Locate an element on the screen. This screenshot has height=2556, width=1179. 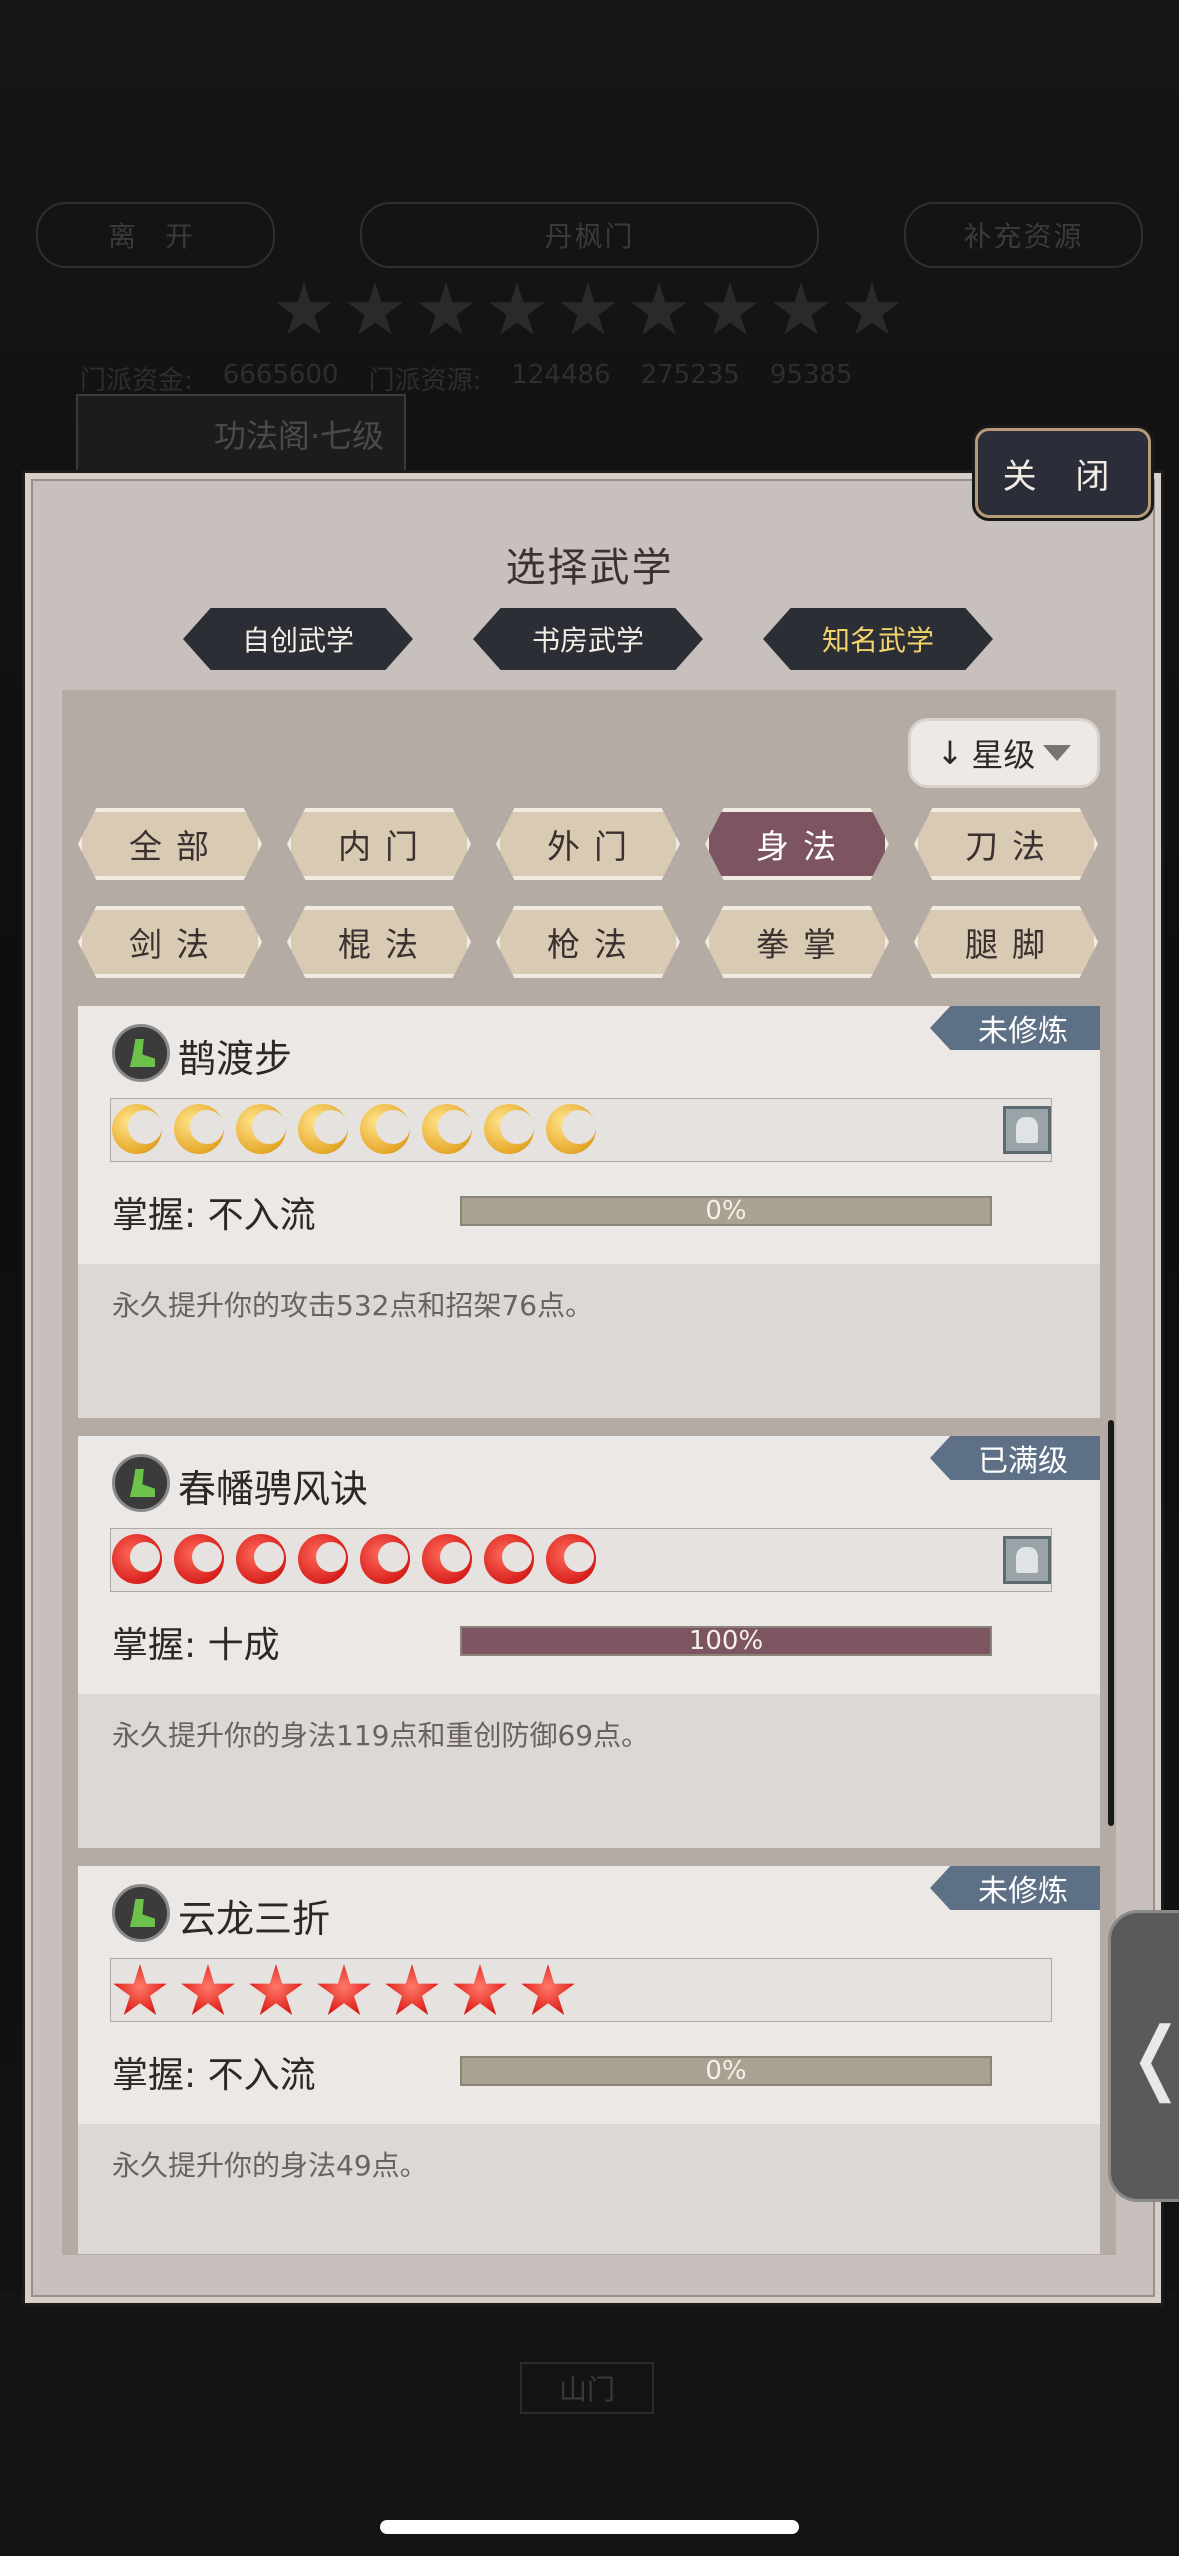
side-expand-tab: ❬ is located at coordinates (1143, 2056).